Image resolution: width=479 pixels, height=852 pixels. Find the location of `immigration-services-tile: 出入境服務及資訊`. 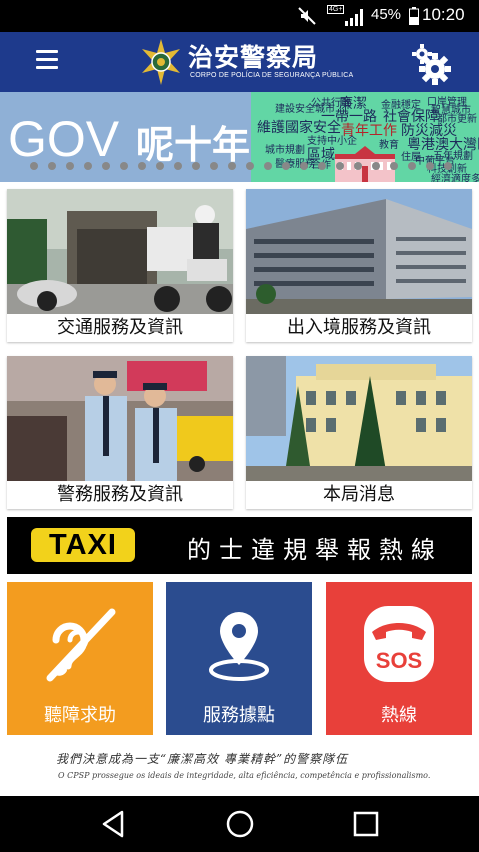

immigration-services-tile: 出入境服務及資訊 is located at coordinates (359, 265).